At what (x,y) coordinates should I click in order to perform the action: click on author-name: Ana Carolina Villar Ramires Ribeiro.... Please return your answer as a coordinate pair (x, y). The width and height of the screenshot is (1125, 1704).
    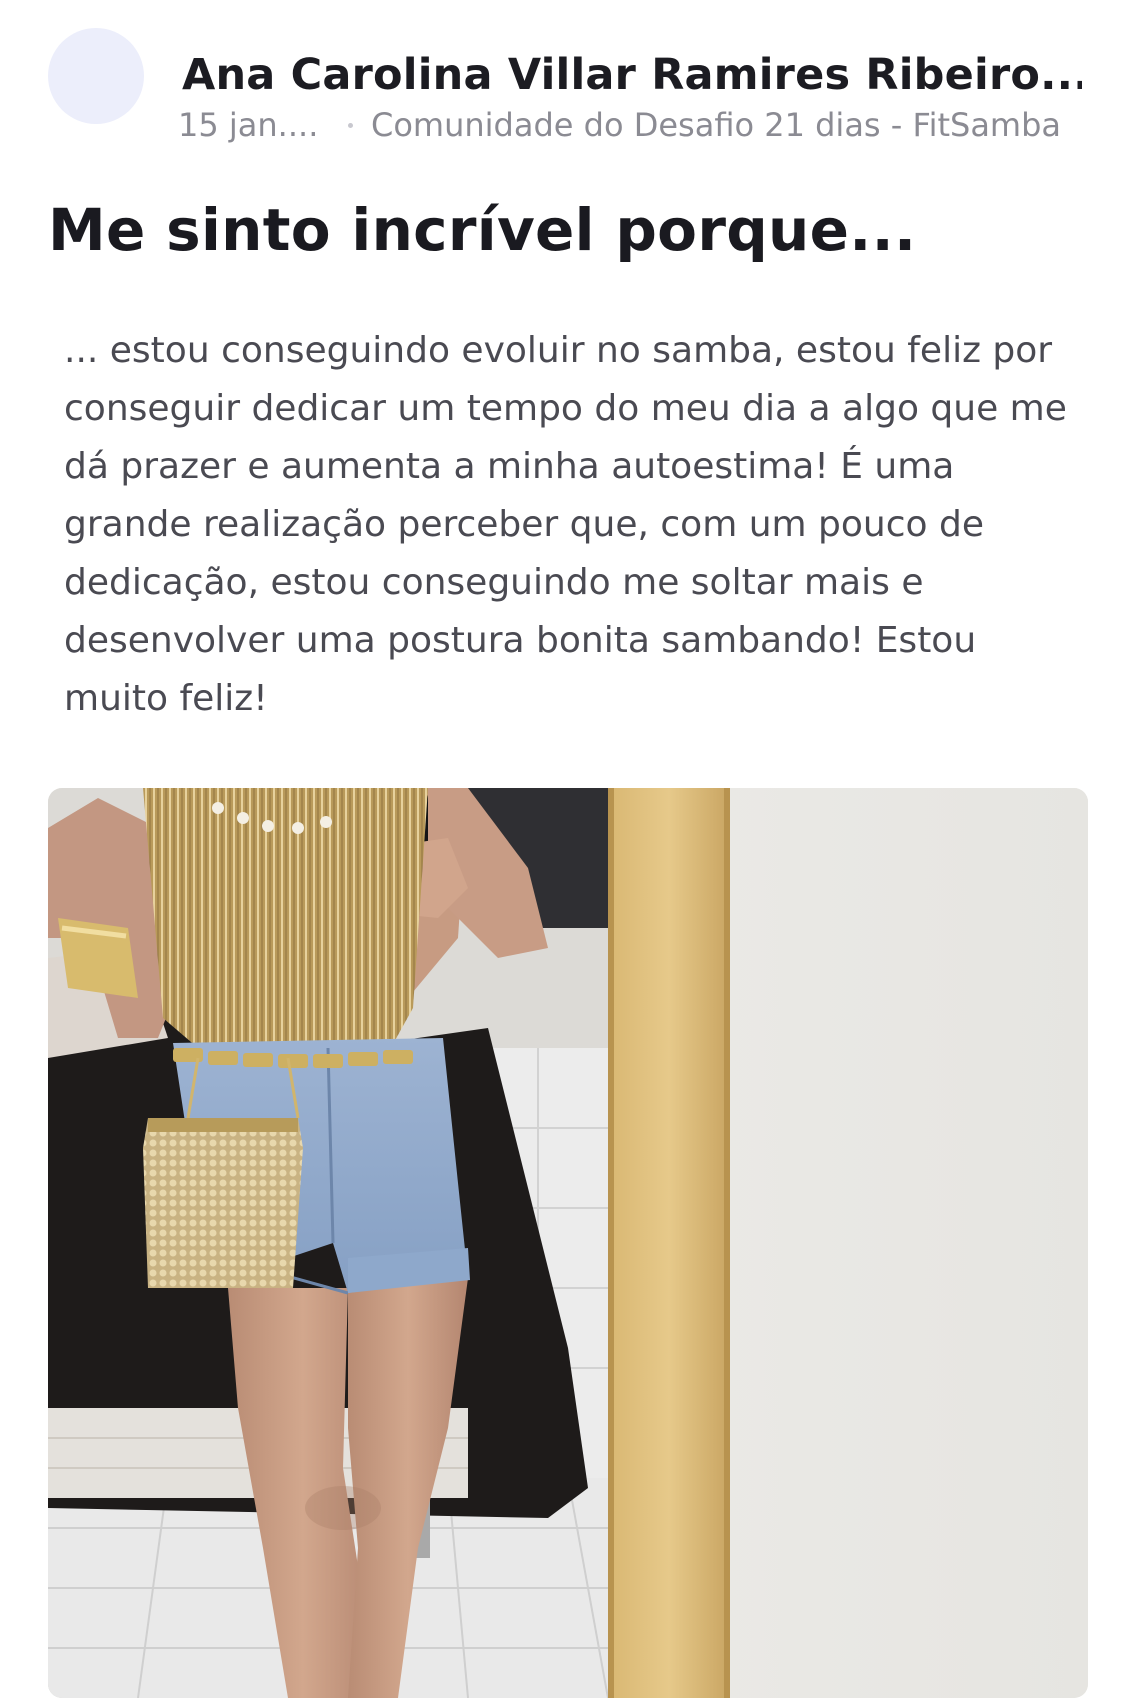
    Looking at the image, I should click on (632, 75).